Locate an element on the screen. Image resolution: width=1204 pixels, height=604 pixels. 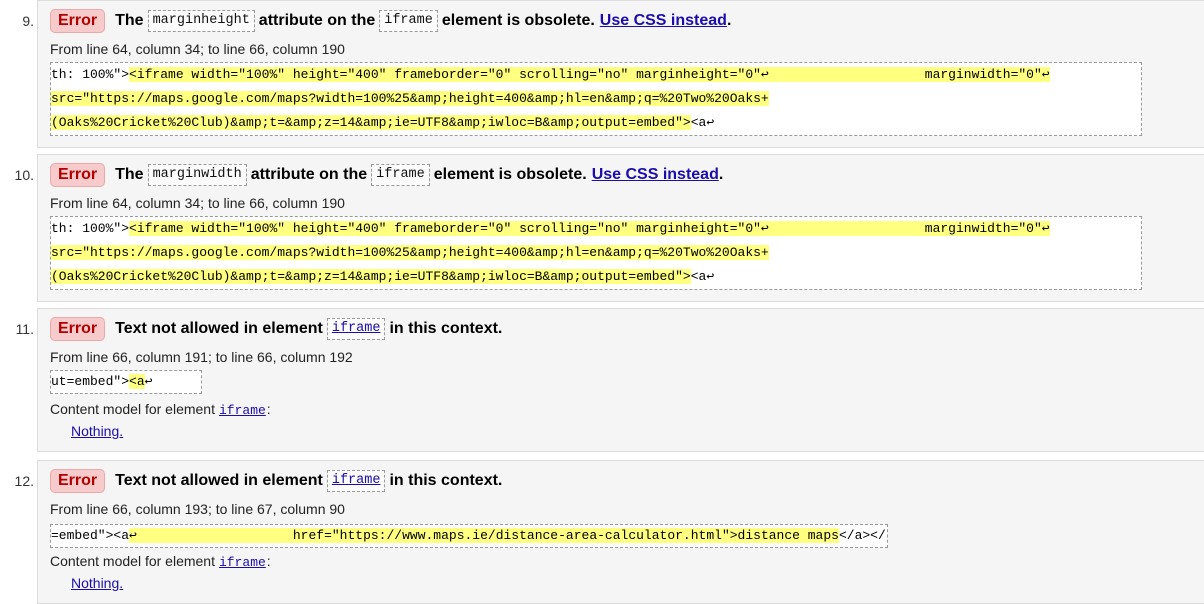
code-extract: ut=embed"><a↩ is located at coordinates (126, 382).